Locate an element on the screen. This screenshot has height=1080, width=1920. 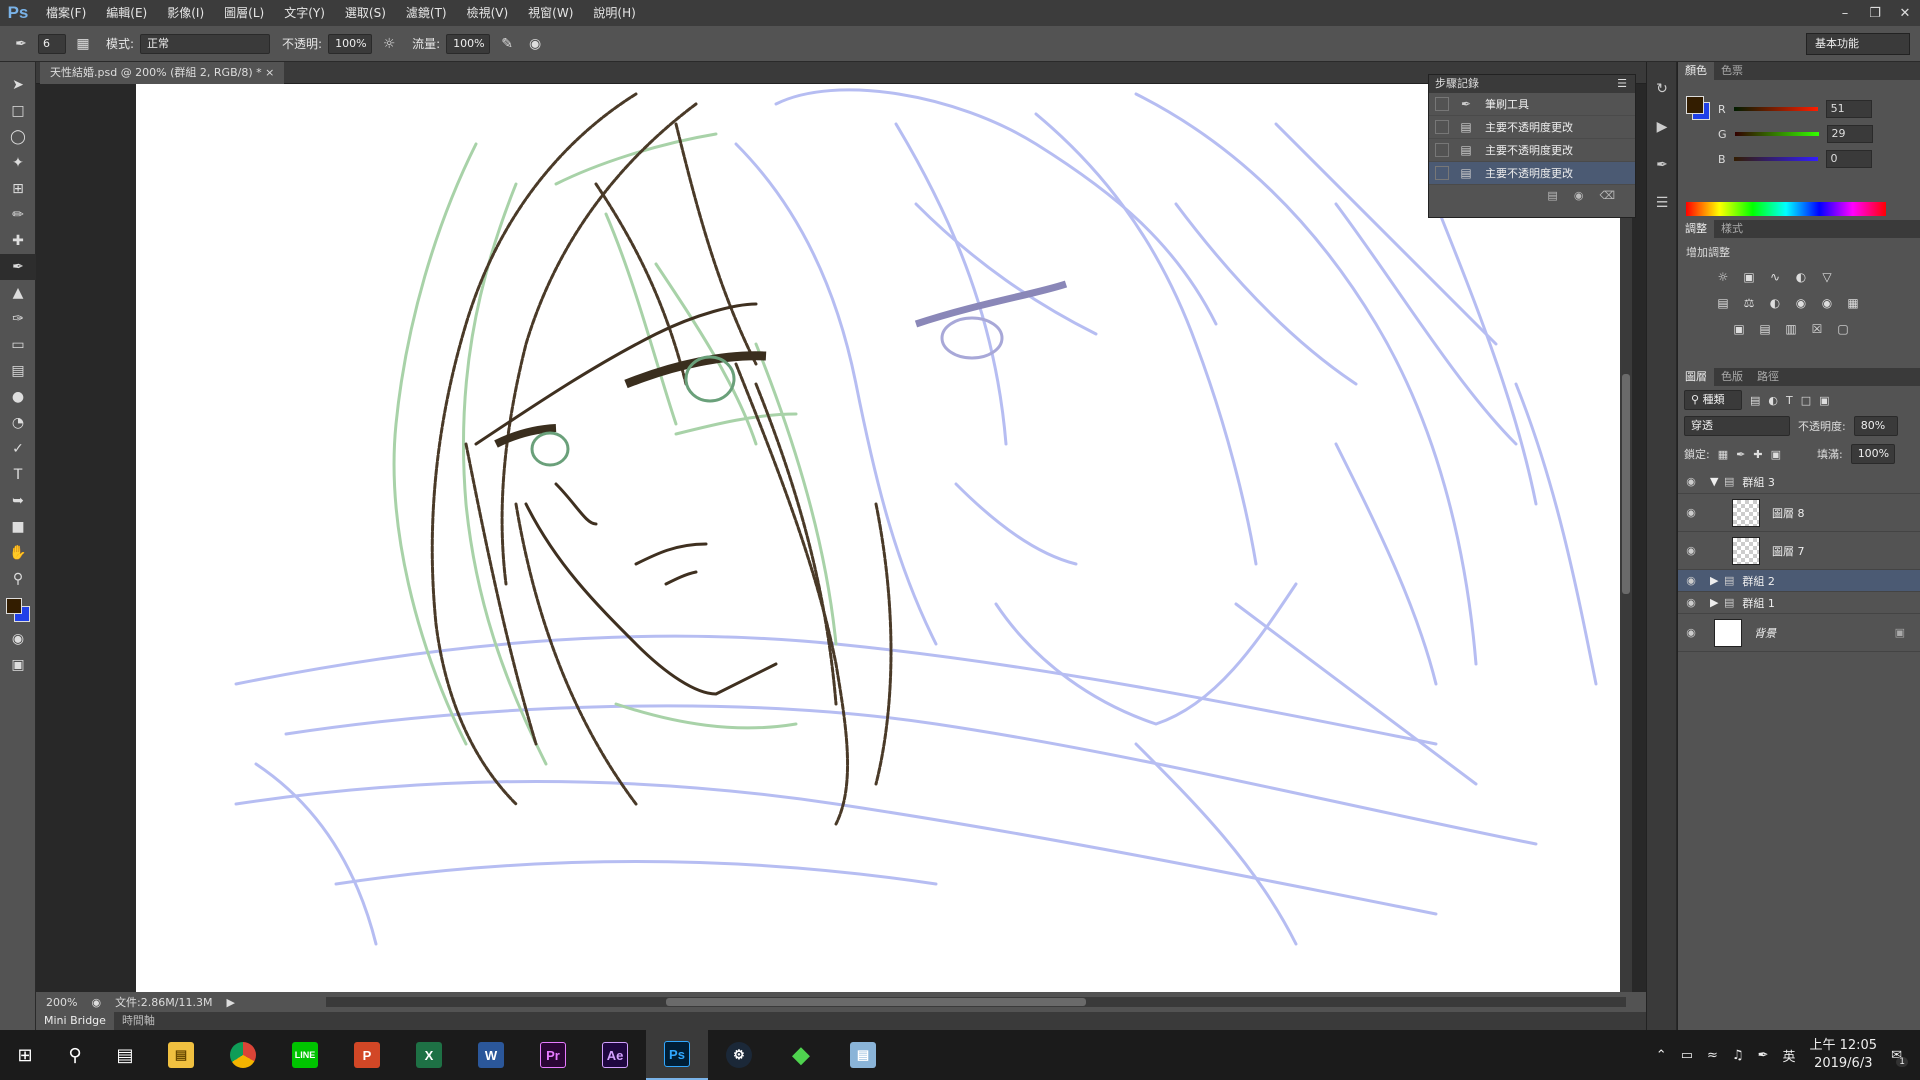
layer-row-group2: ◉ ▶ ▤ 群組 2 is located at coordinates (1799, 581).